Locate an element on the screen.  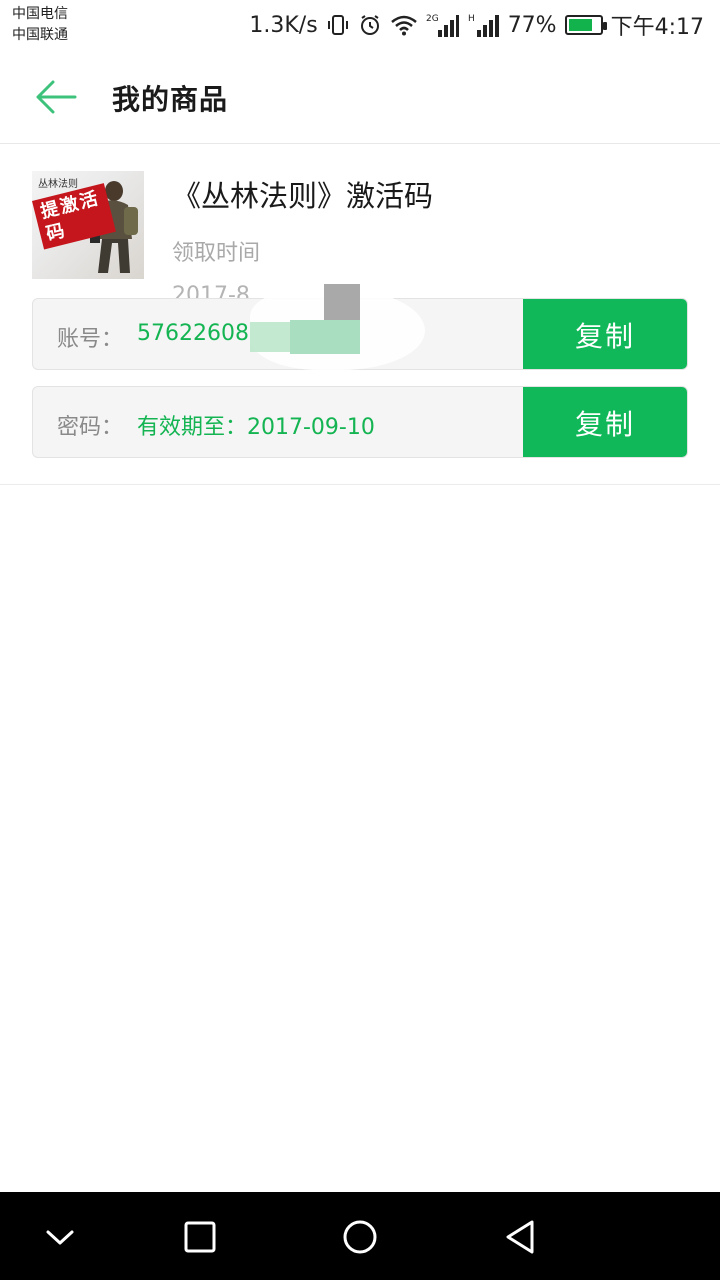
account-label: 账号： is located at coordinates (90, 339).